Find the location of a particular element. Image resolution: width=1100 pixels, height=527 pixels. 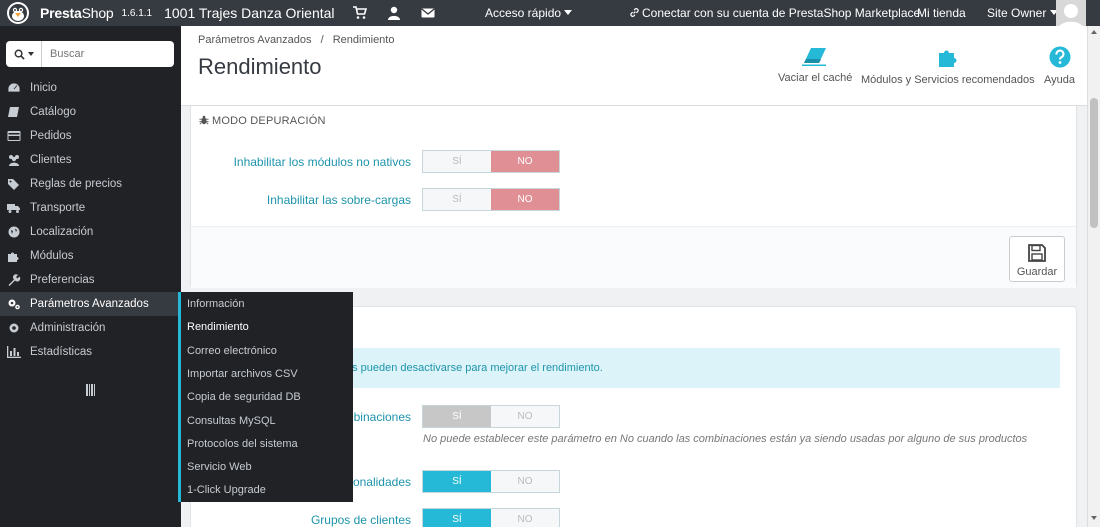

bar-chart-icon is located at coordinates (14, 352).